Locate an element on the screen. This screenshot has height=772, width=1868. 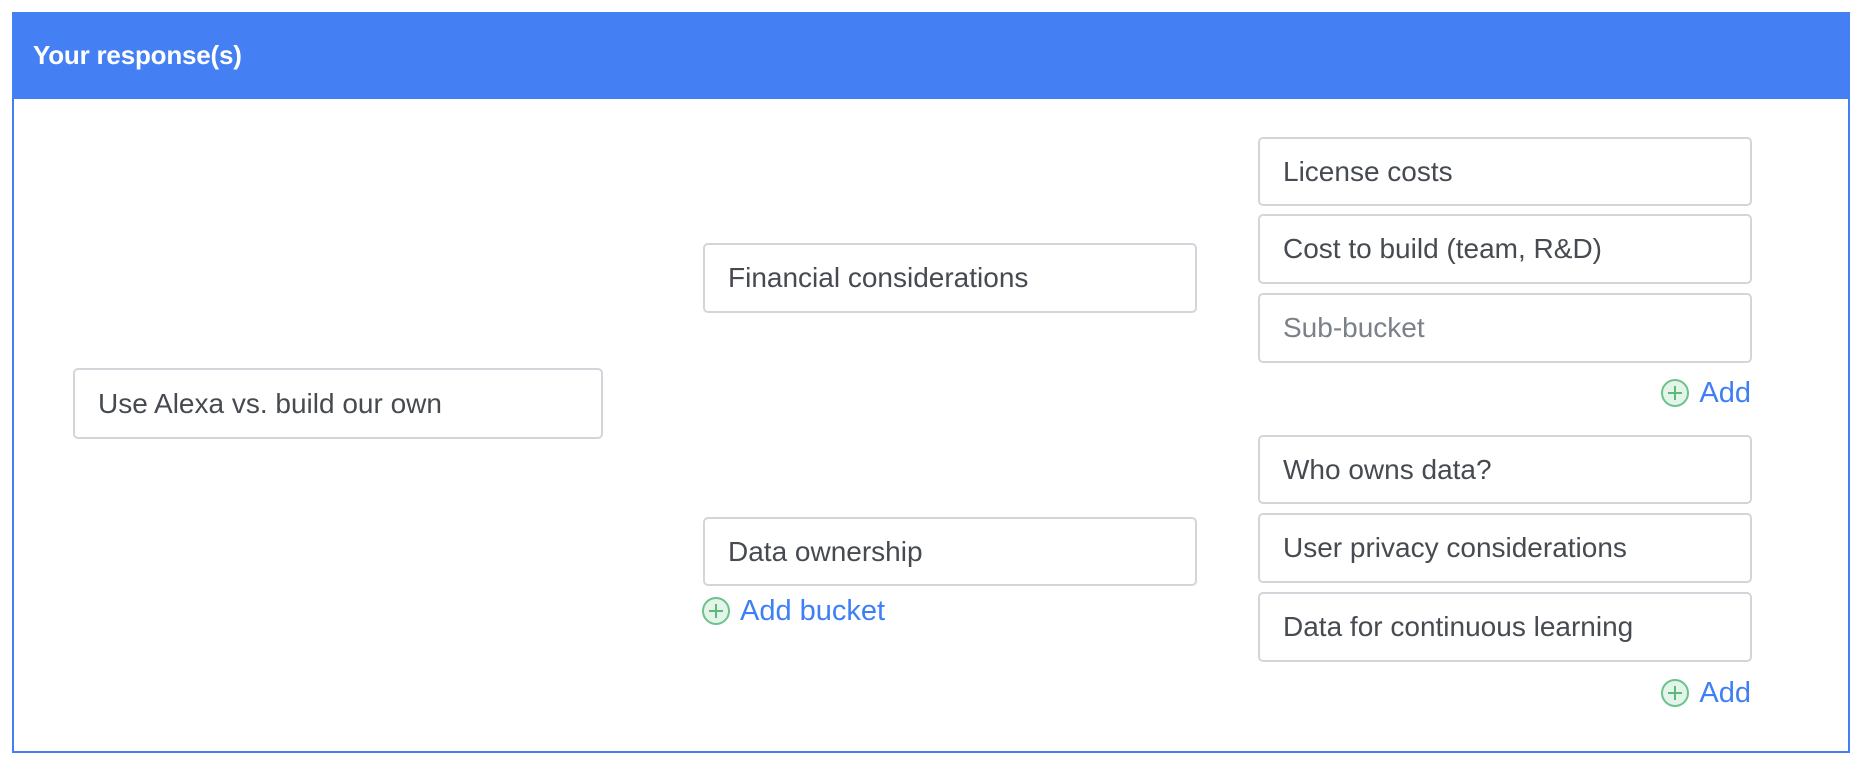
sub-bucket-value: License costs is located at coordinates (1368, 171).